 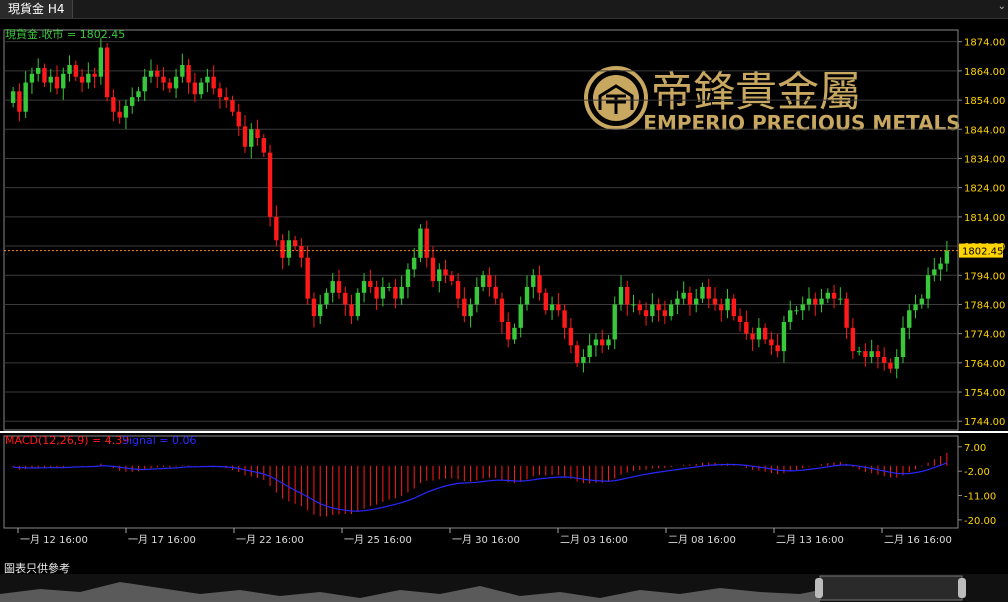 I want to click on x-tick-label: 二月 16 16:00, so click(x=918, y=540).